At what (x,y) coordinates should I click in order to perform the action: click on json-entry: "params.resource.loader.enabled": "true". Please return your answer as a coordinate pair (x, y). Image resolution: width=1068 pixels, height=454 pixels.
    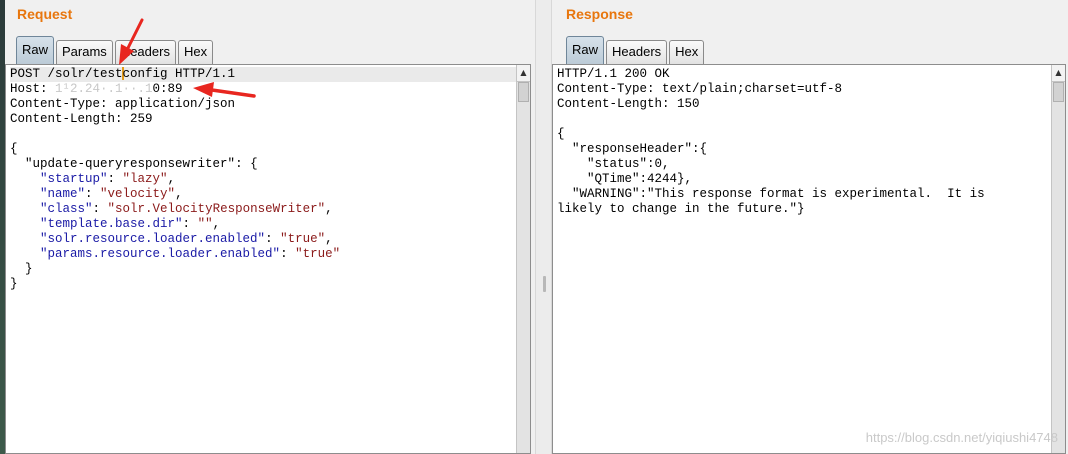
    Looking at the image, I should click on (190, 254).